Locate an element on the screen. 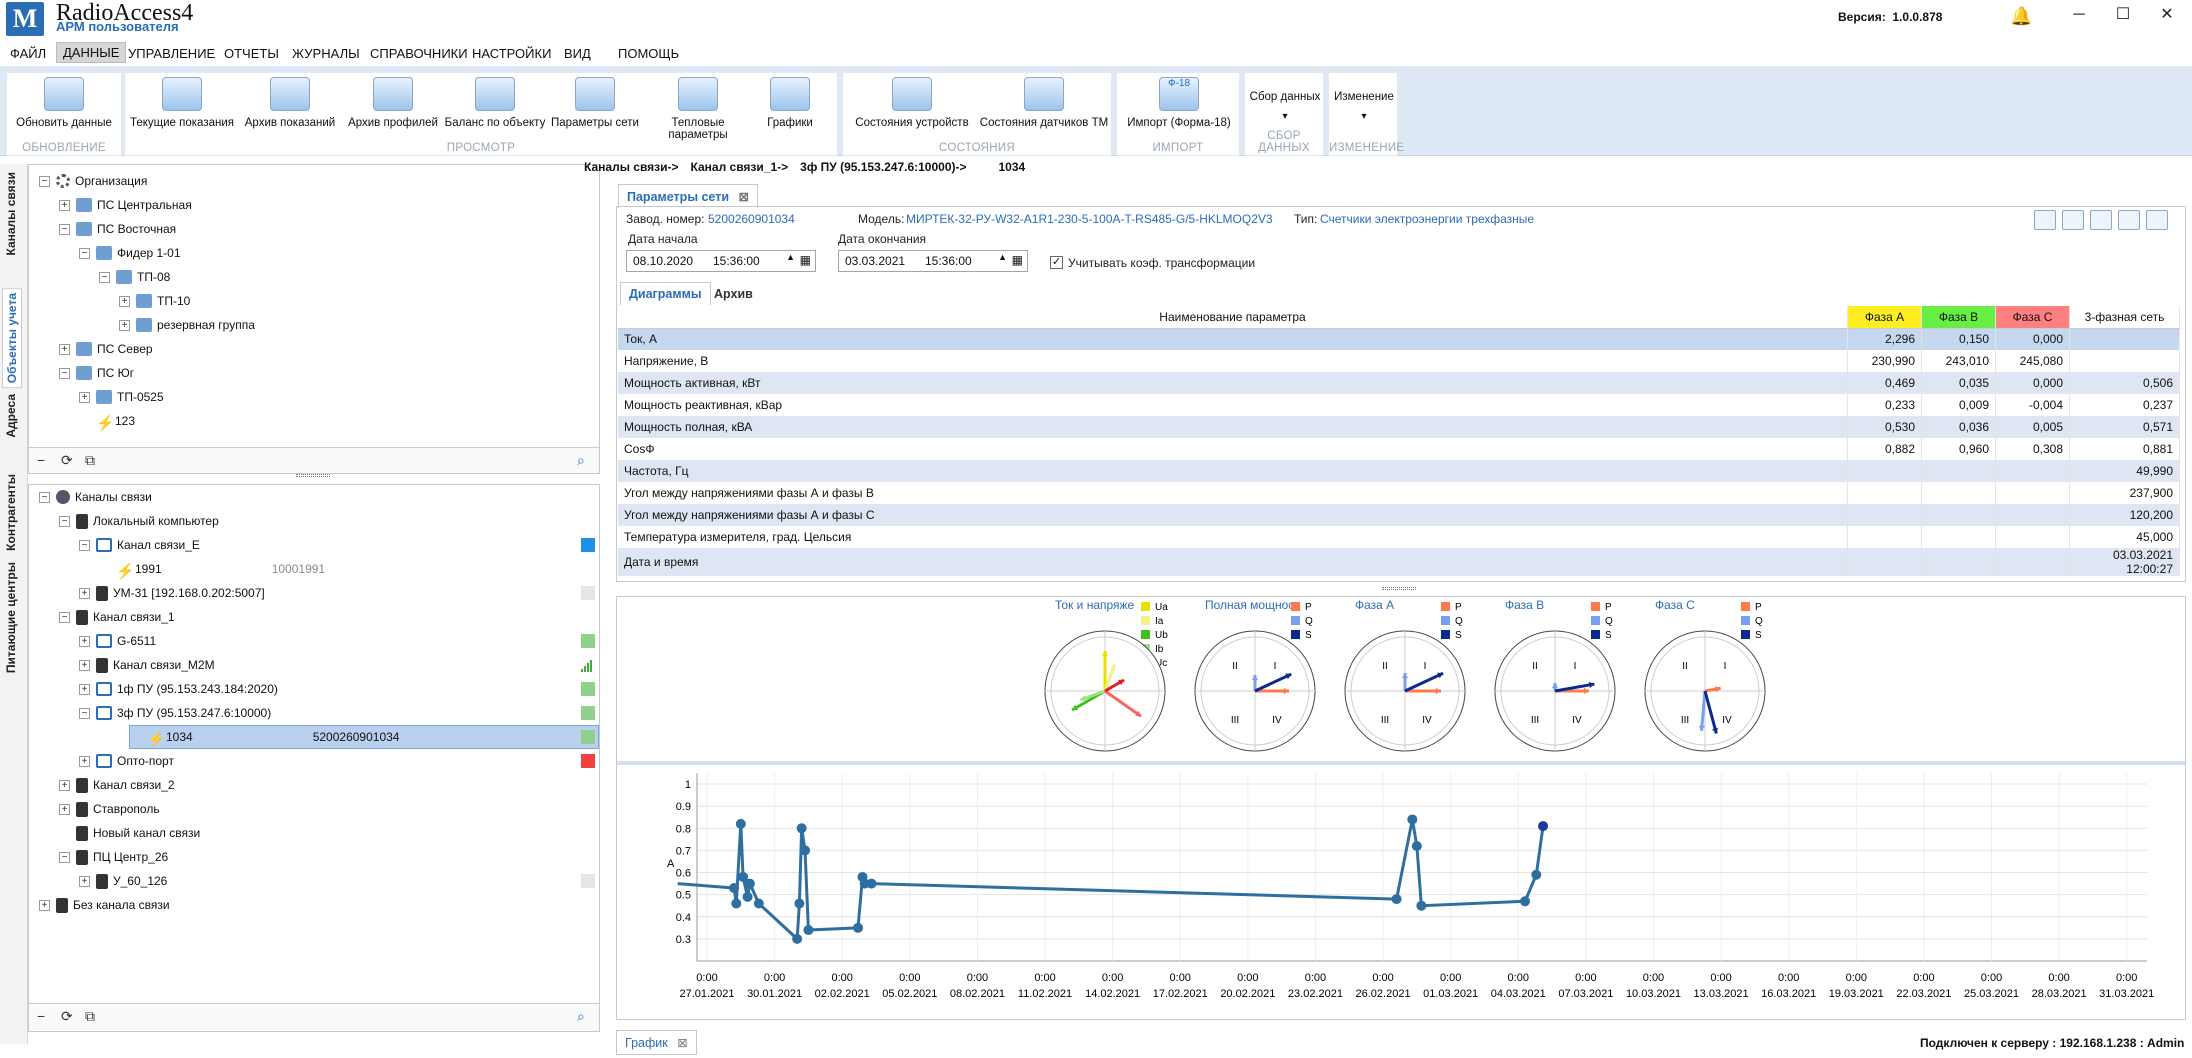 The image size is (2192, 1058). ribbon-button-3-0: Ф-18 Импорт (Форма-18) is located at coordinates (1179, 103).